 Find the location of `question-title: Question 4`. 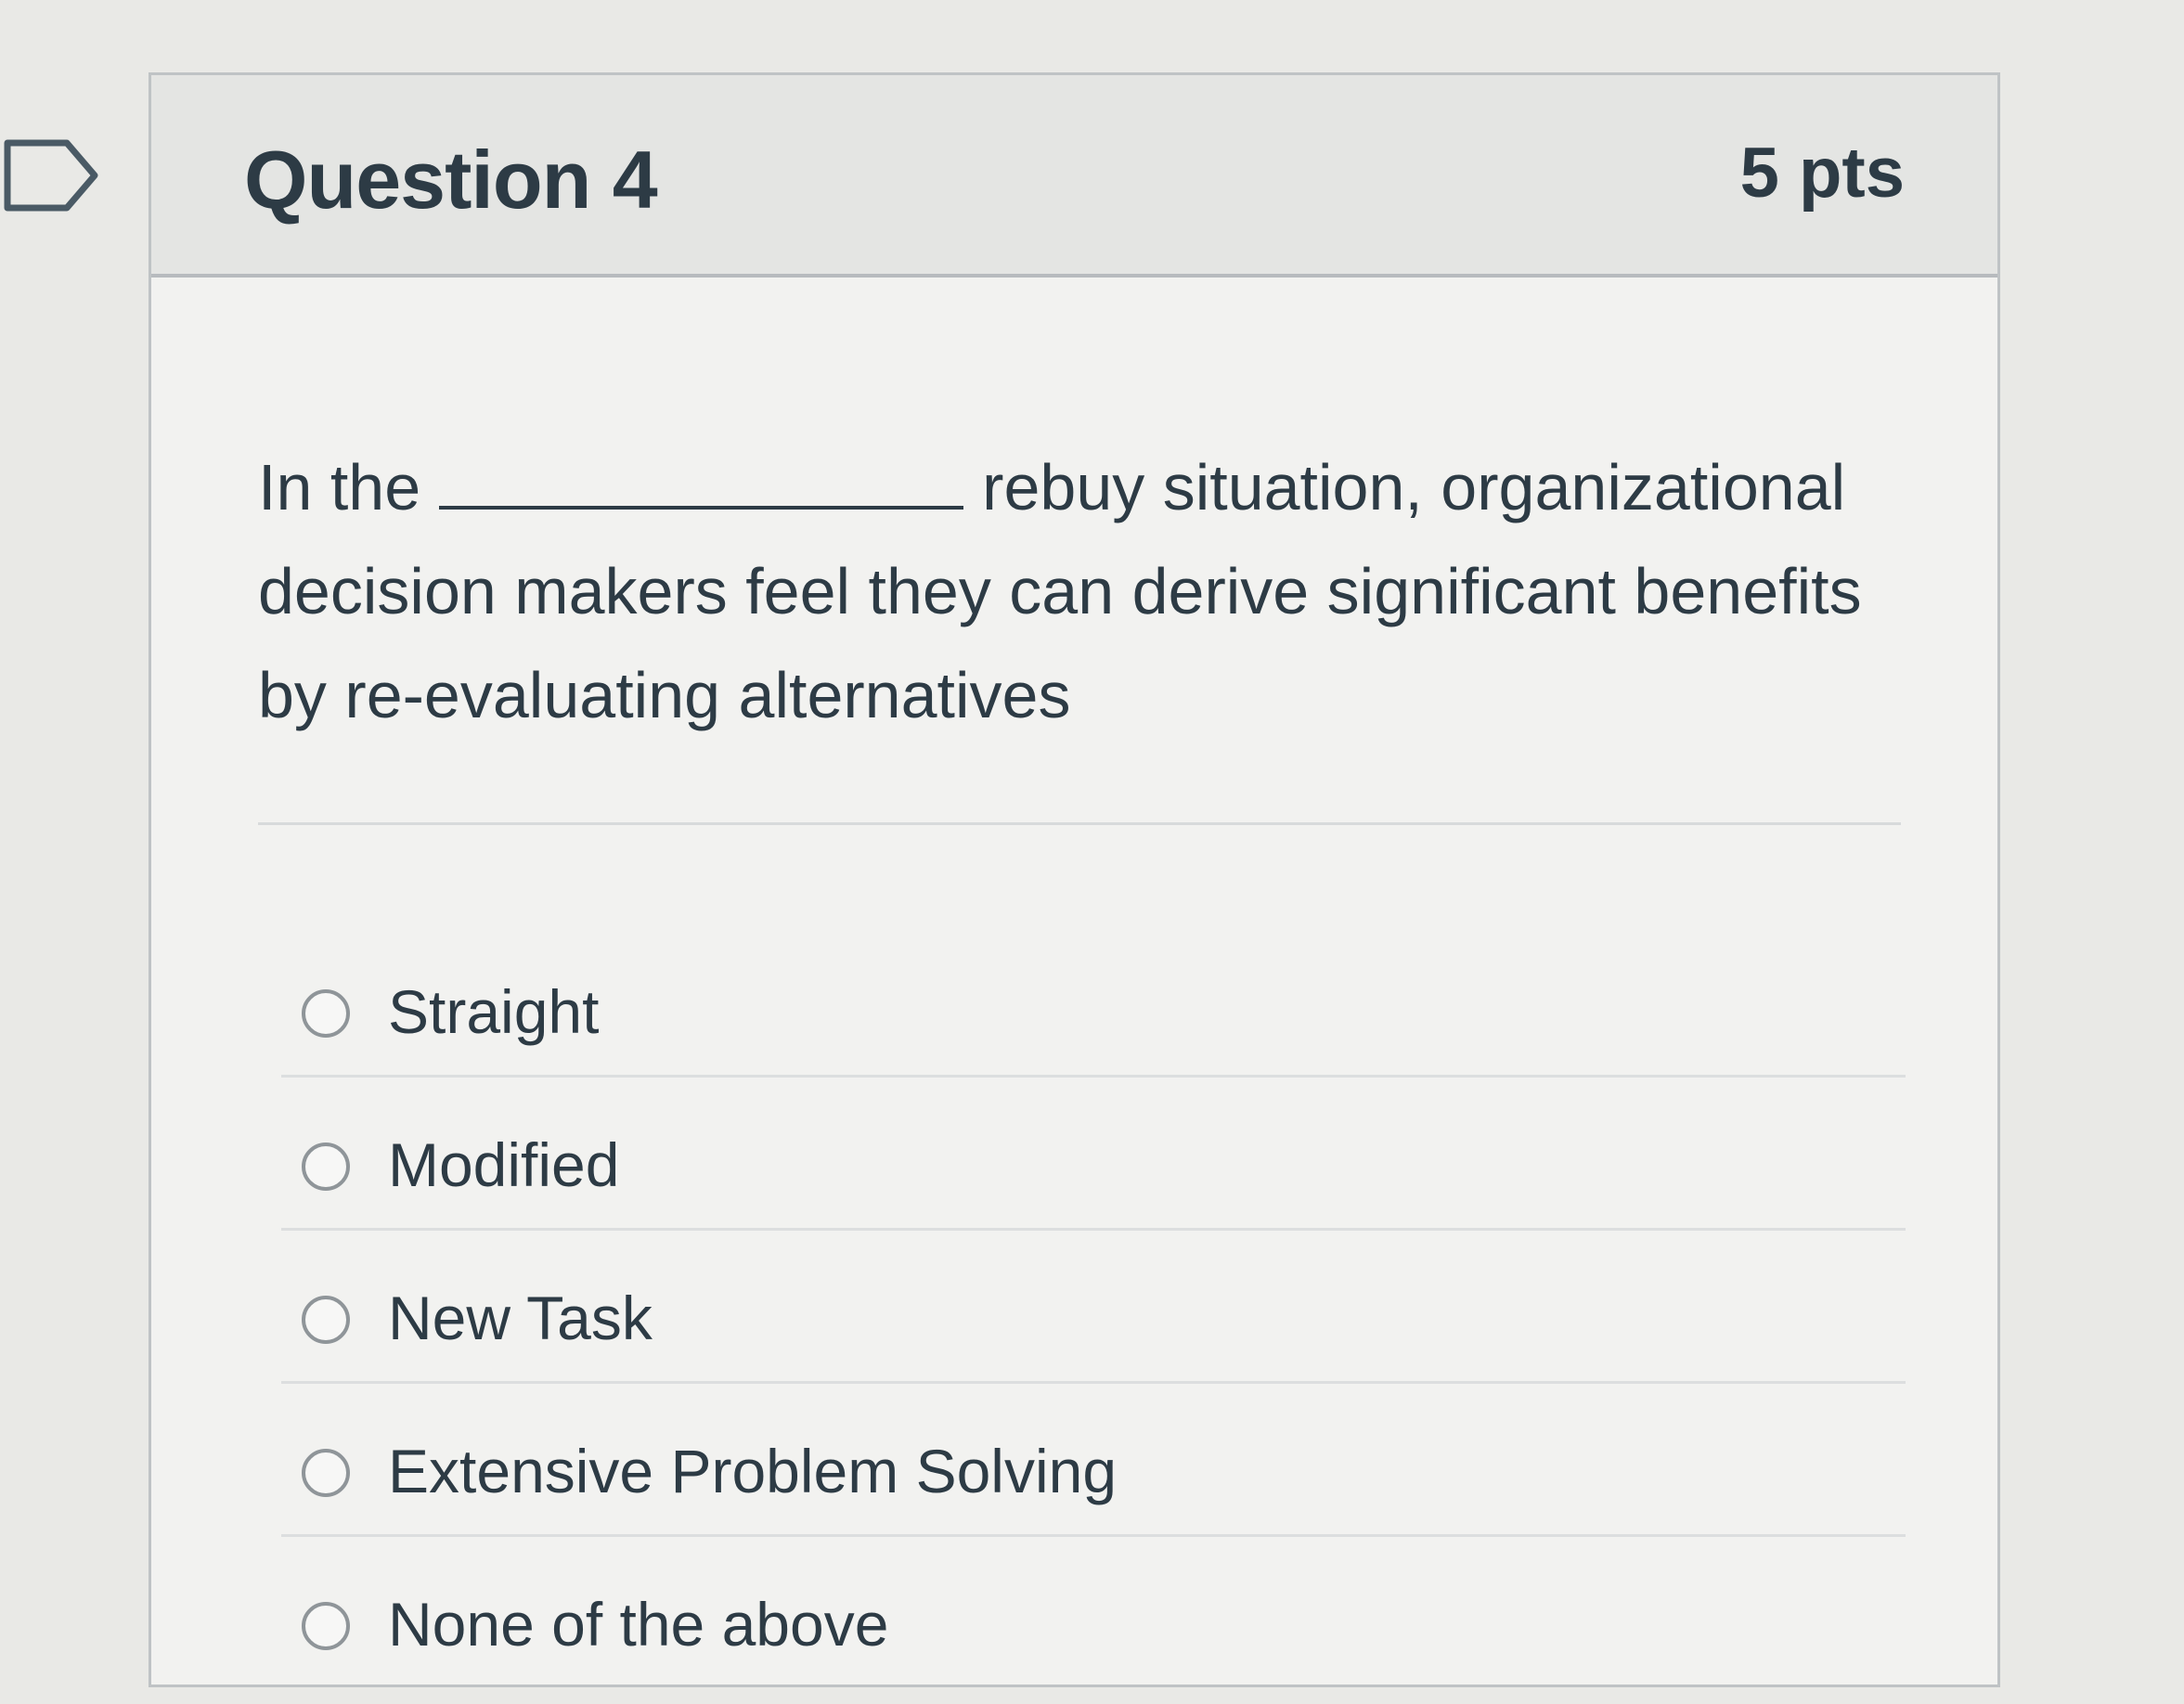

question-title: Question 4 is located at coordinates (451, 180).